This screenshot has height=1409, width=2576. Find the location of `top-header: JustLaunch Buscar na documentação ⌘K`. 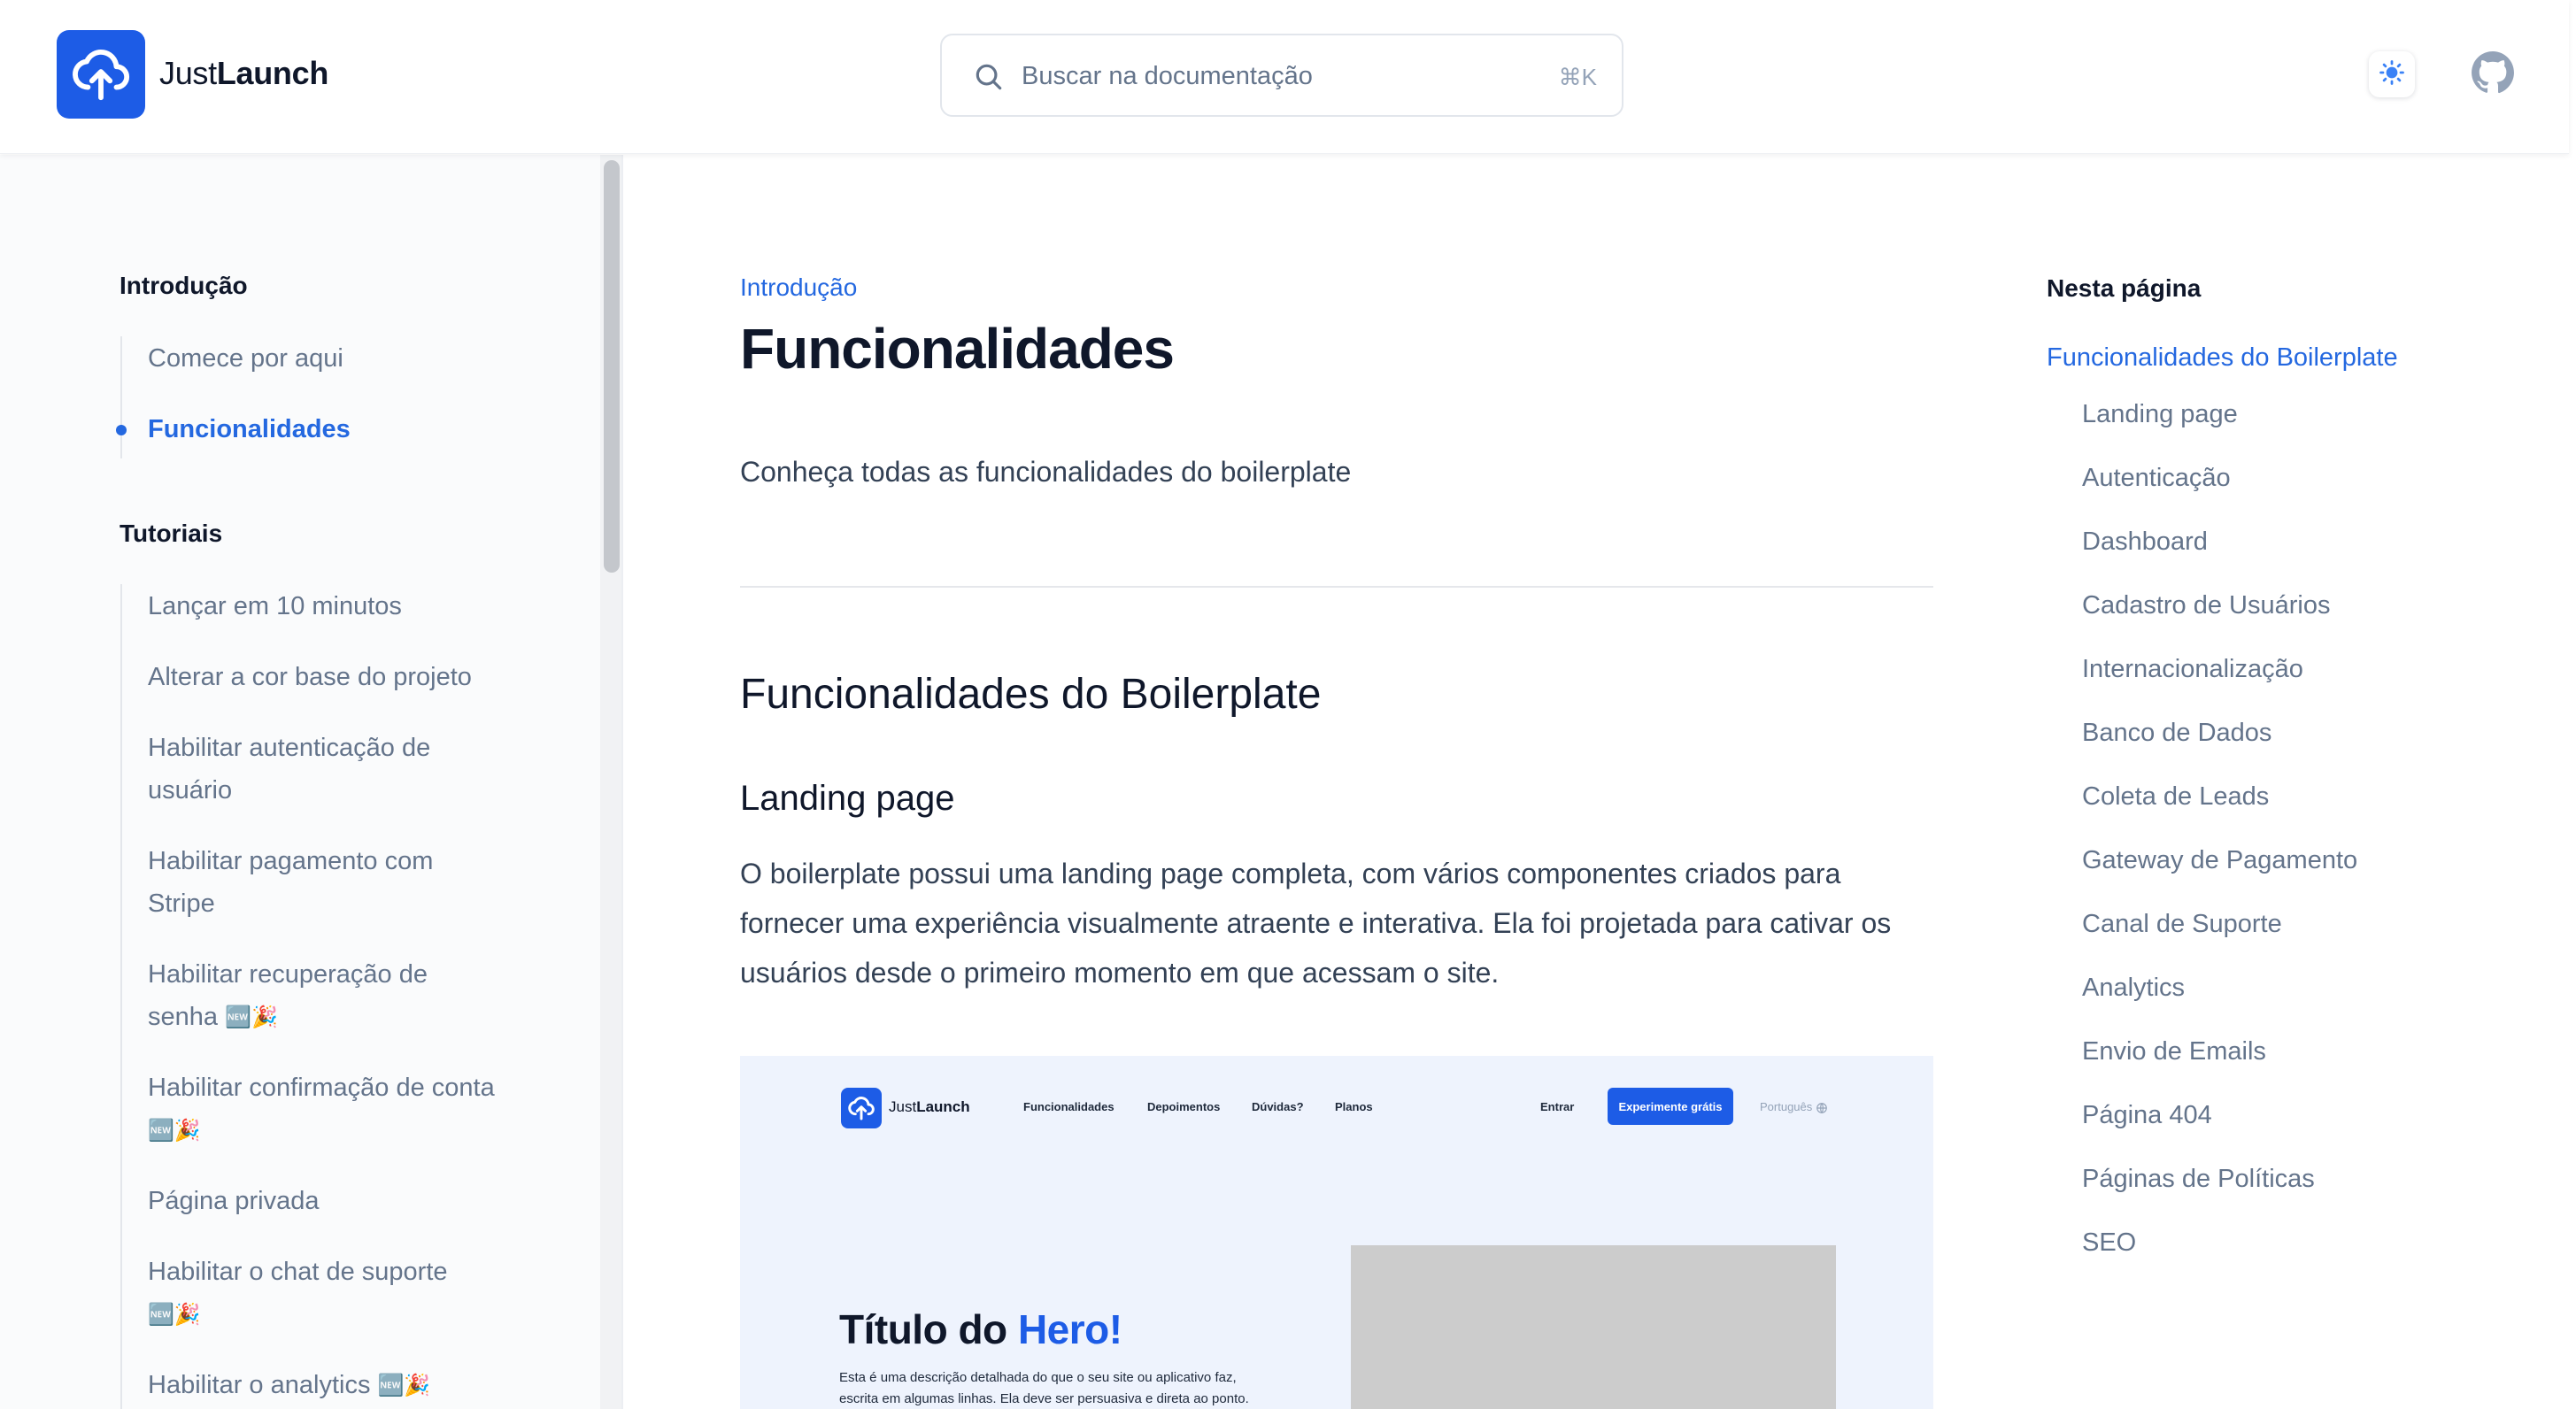

top-header: JustLaunch Buscar na documentação ⌘K is located at coordinates (1284, 77).